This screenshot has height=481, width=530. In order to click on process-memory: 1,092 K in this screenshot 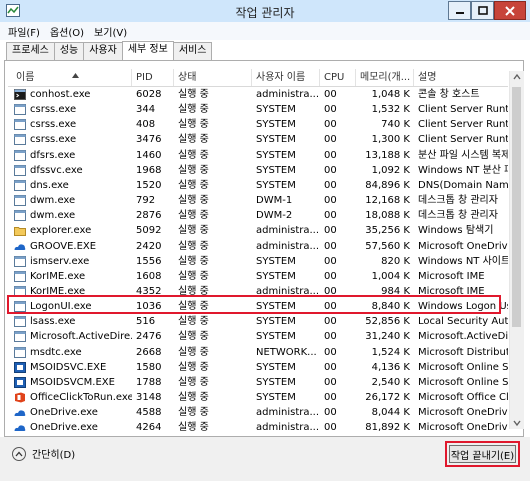, I will do `click(390, 170)`.